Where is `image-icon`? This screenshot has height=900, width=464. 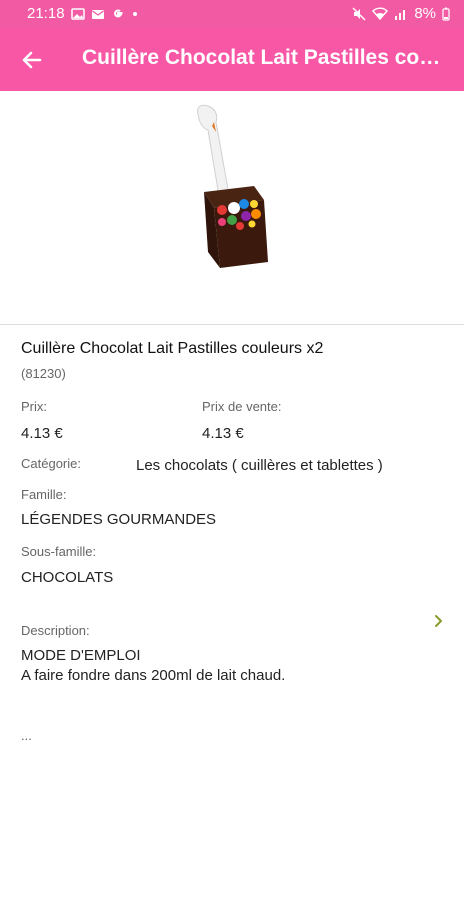 image-icon is located at coordinates (77, 13).